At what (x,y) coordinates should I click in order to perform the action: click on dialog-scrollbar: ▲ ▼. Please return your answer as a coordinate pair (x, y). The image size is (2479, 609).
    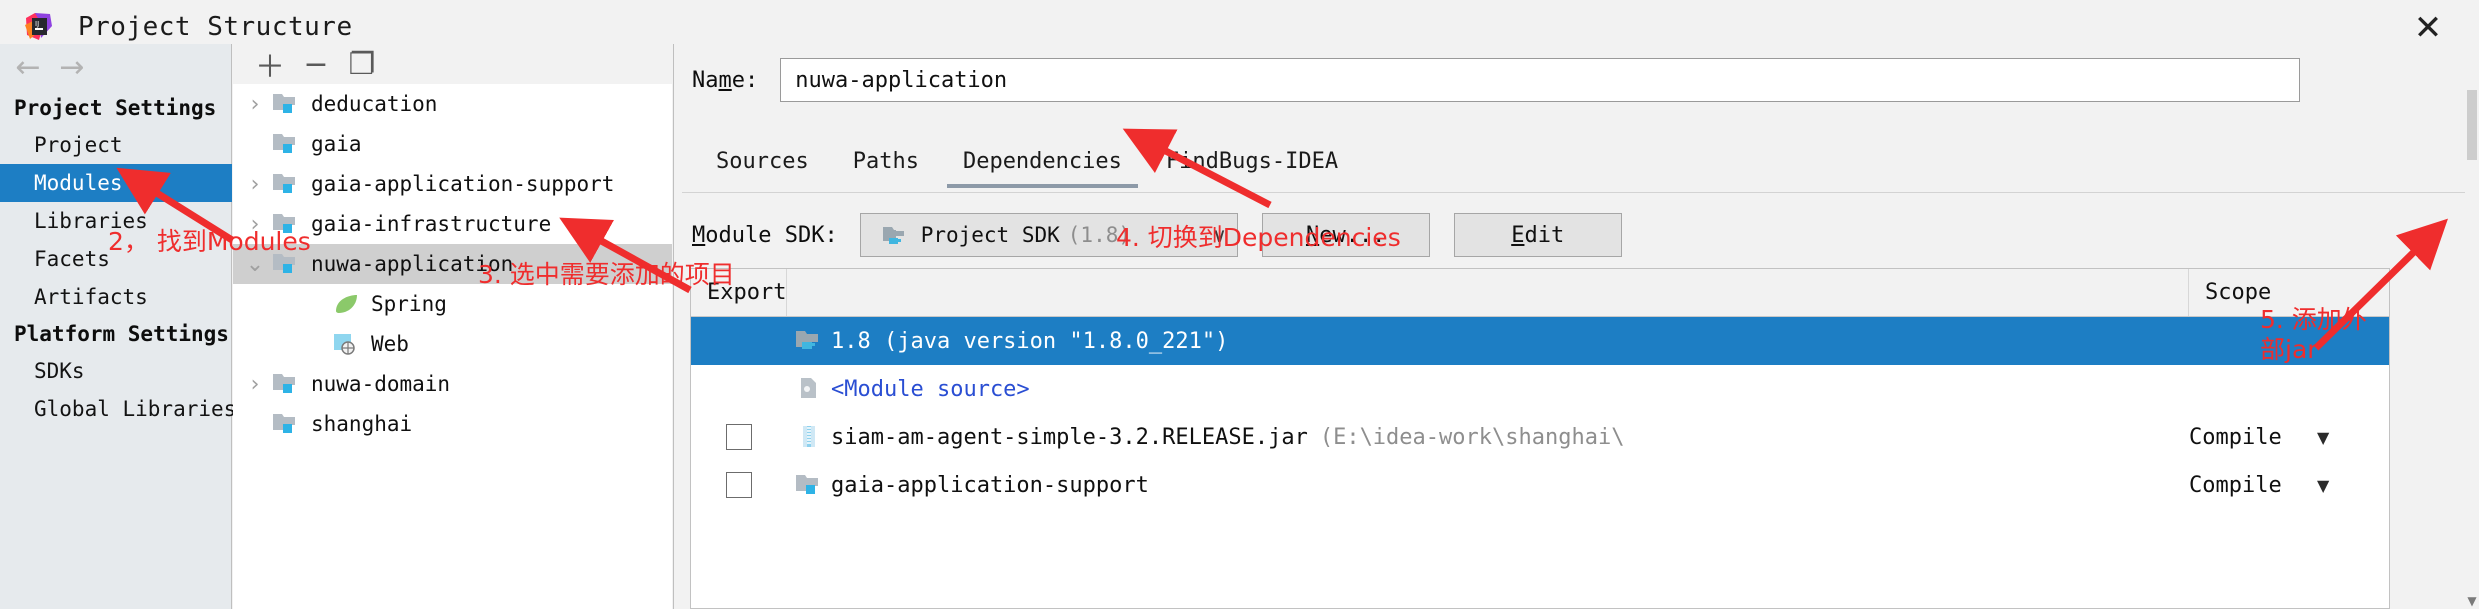
    Looking at the image, I should click on (2472, 349).